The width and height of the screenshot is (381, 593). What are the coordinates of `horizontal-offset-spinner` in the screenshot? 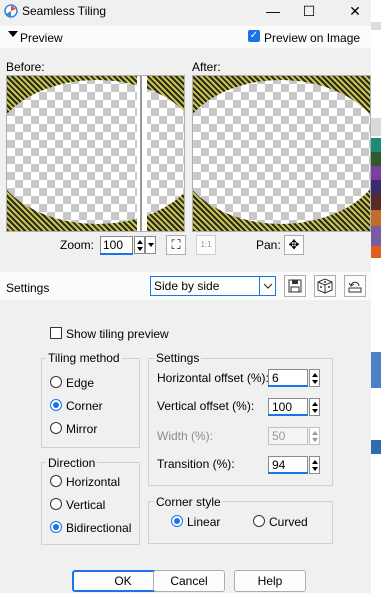 It's located at (314, 378).